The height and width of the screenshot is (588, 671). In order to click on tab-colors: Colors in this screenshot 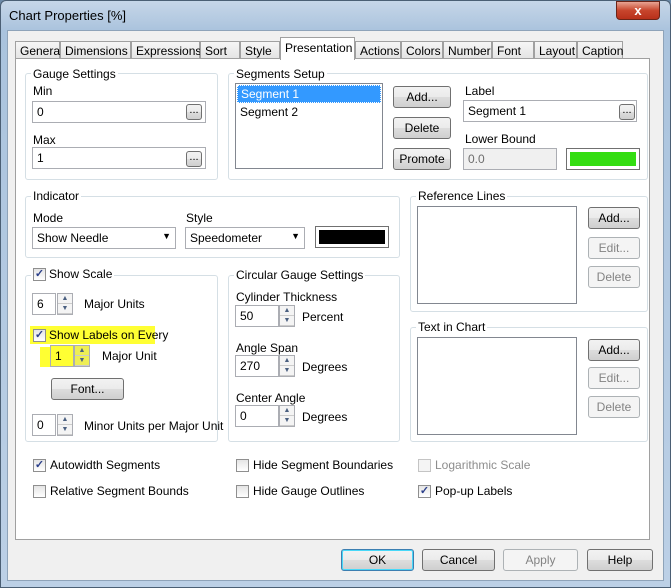, I will do `click(422, 50)`.